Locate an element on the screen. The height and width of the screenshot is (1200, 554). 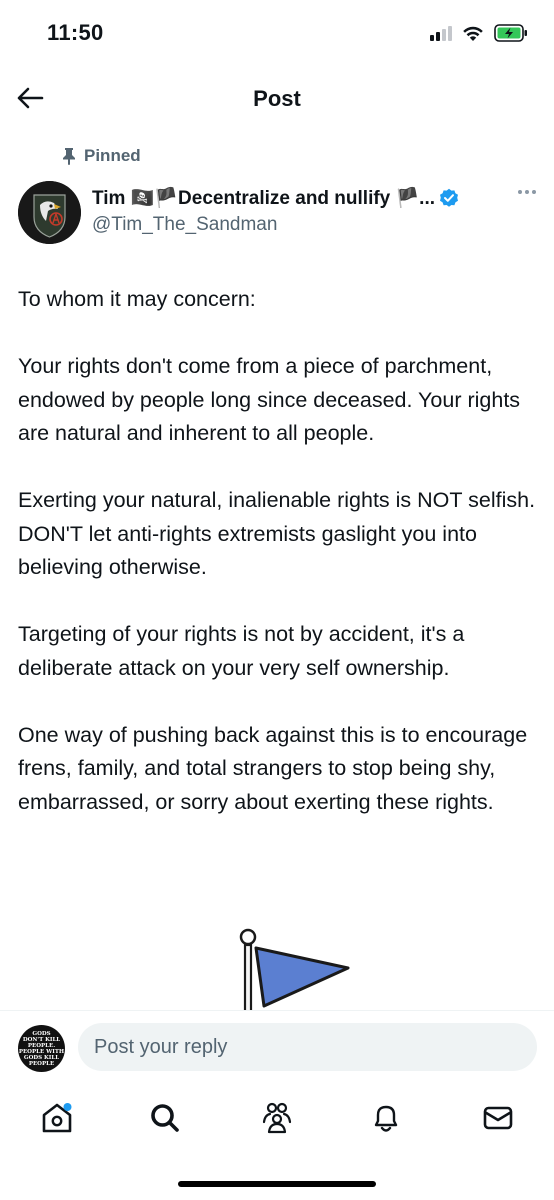
nav-communities is located at coordinates (277, 1118).